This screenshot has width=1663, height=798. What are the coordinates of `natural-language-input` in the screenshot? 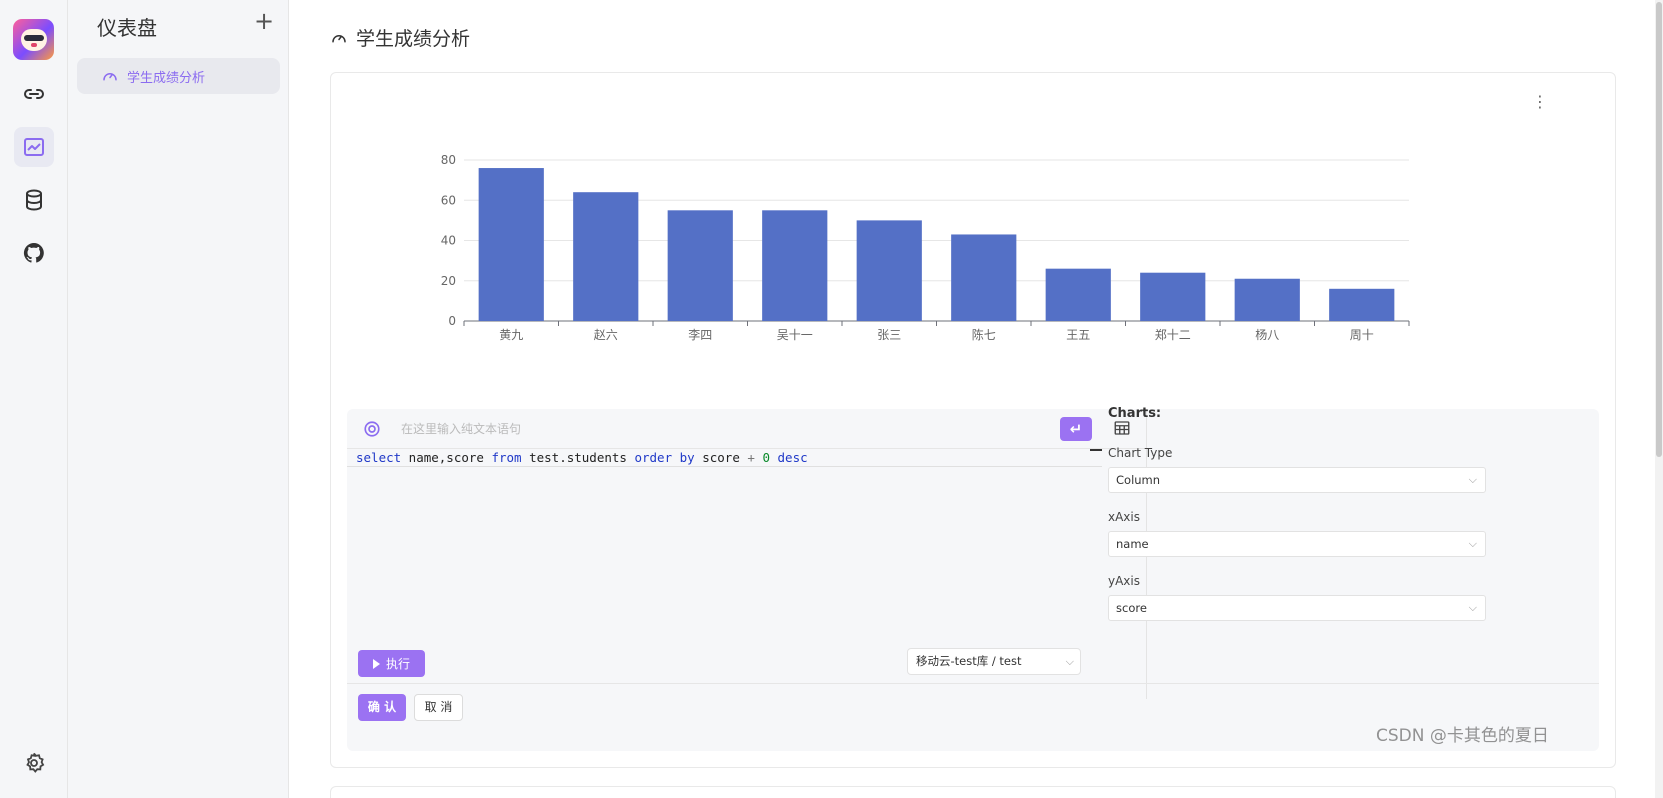 It's located at (701, 429).